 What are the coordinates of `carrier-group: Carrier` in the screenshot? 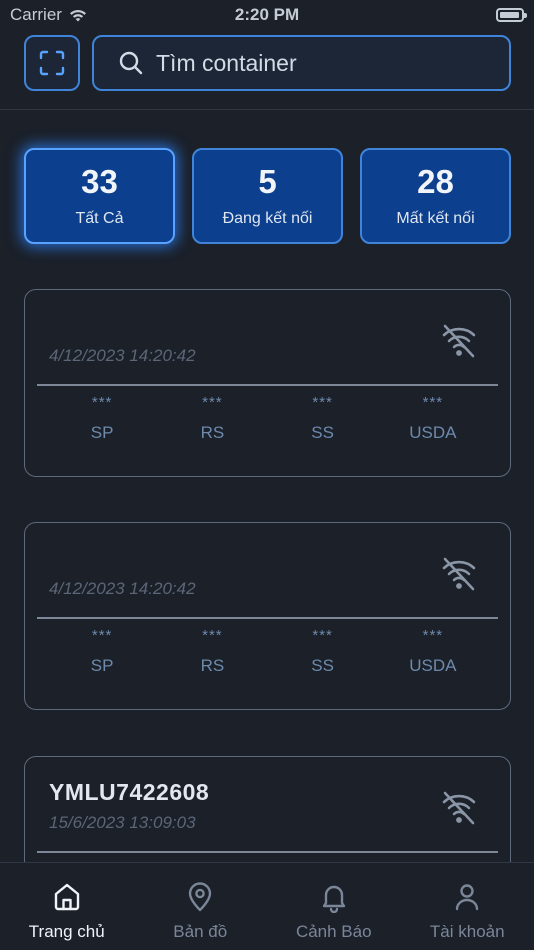 It's located at (49, 15).